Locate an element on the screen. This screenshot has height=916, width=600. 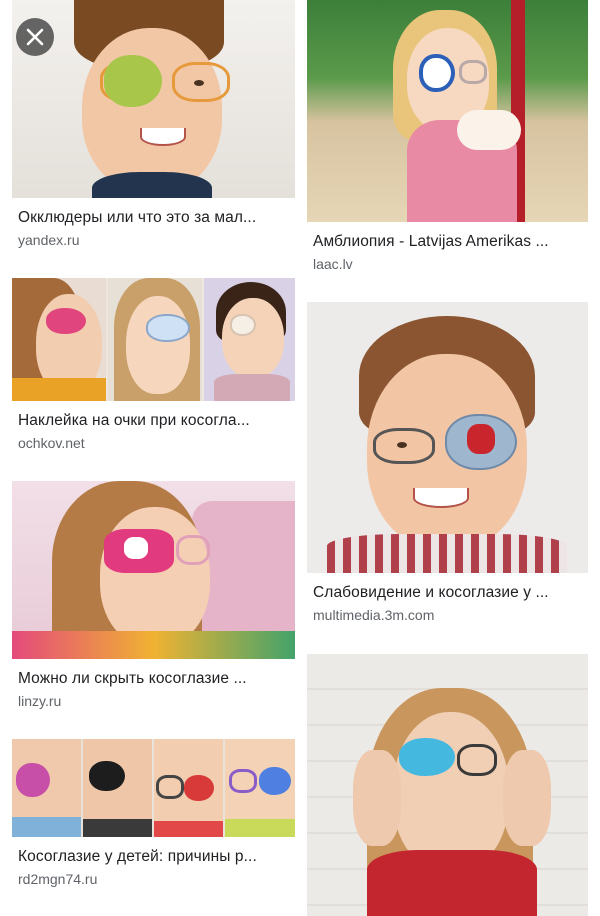
result-source: yandex.ru is located at coordinates (49, 240).